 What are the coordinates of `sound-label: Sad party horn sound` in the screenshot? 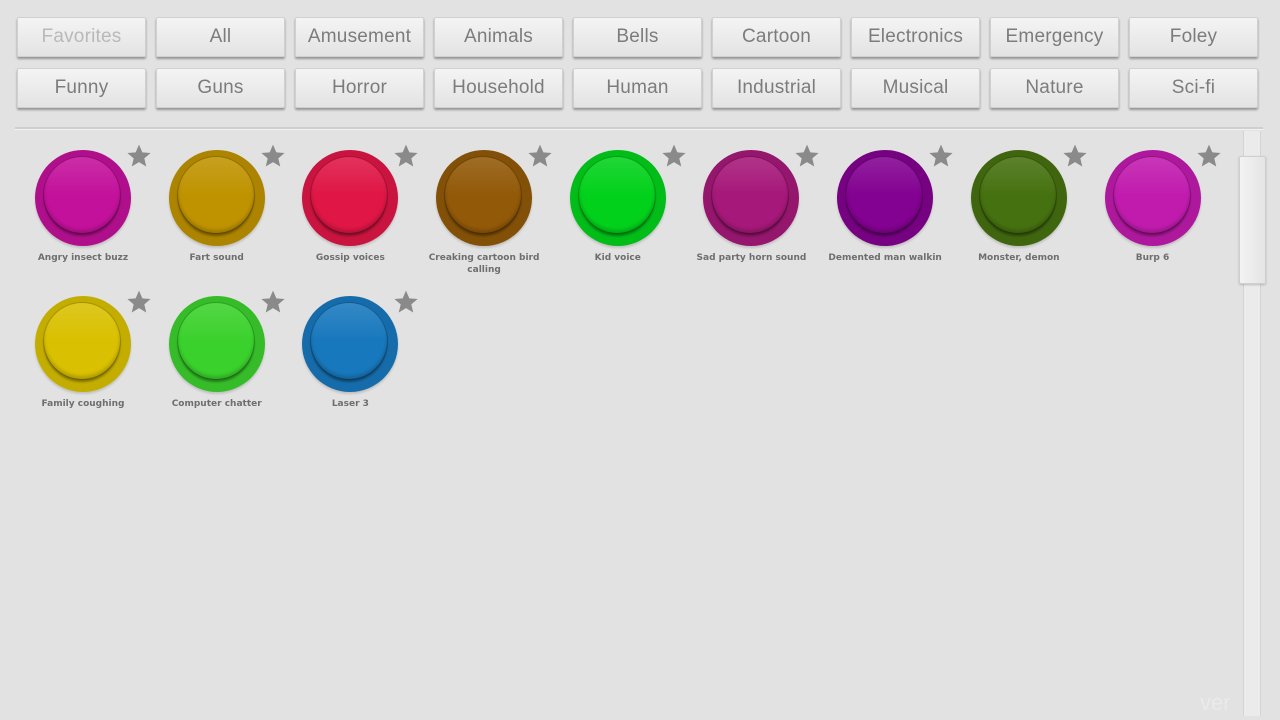 It's located at (751, 258).